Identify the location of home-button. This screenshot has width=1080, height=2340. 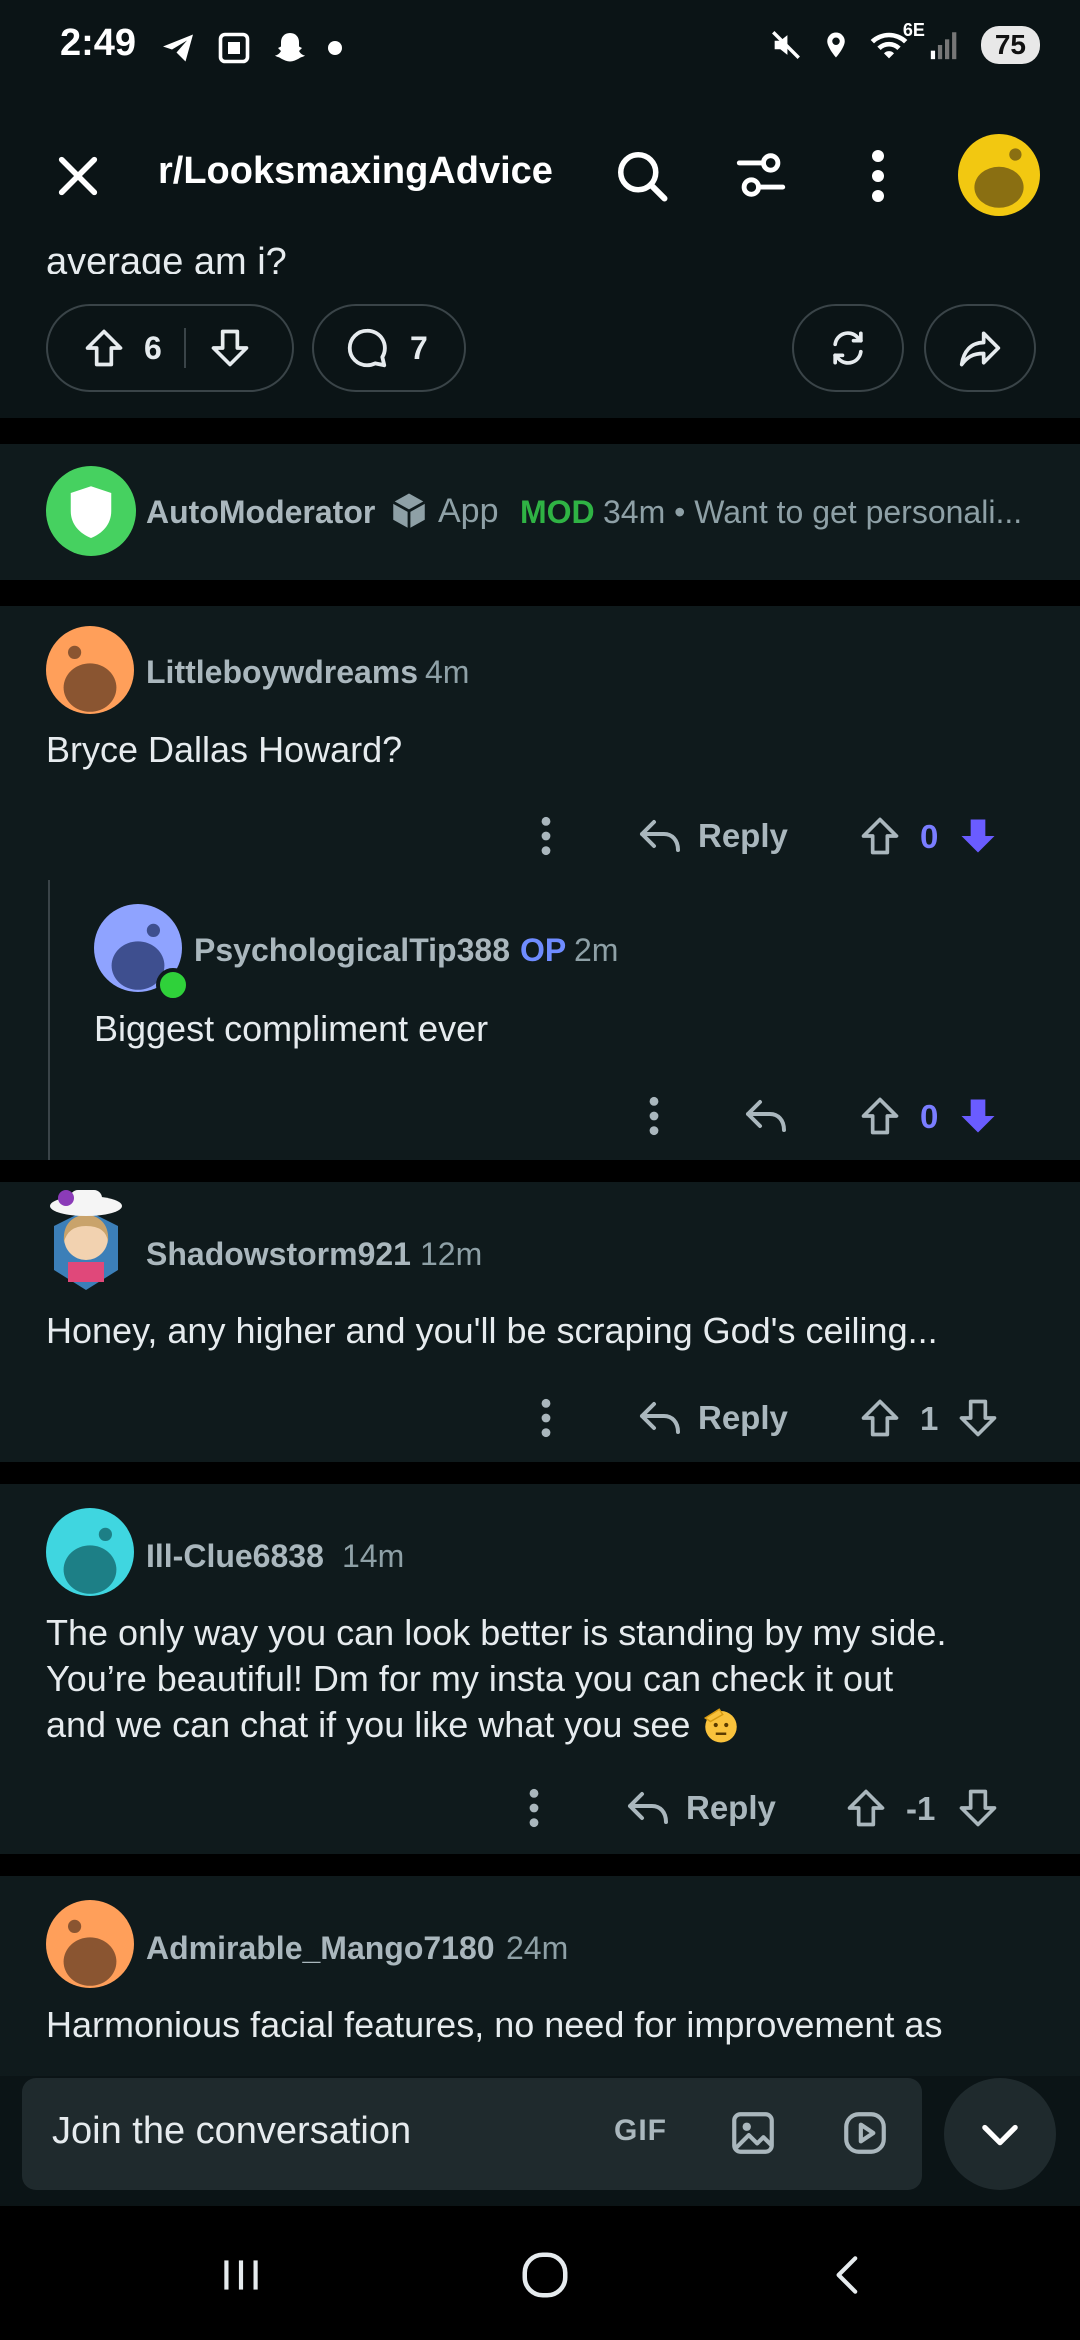
(545, 2275).